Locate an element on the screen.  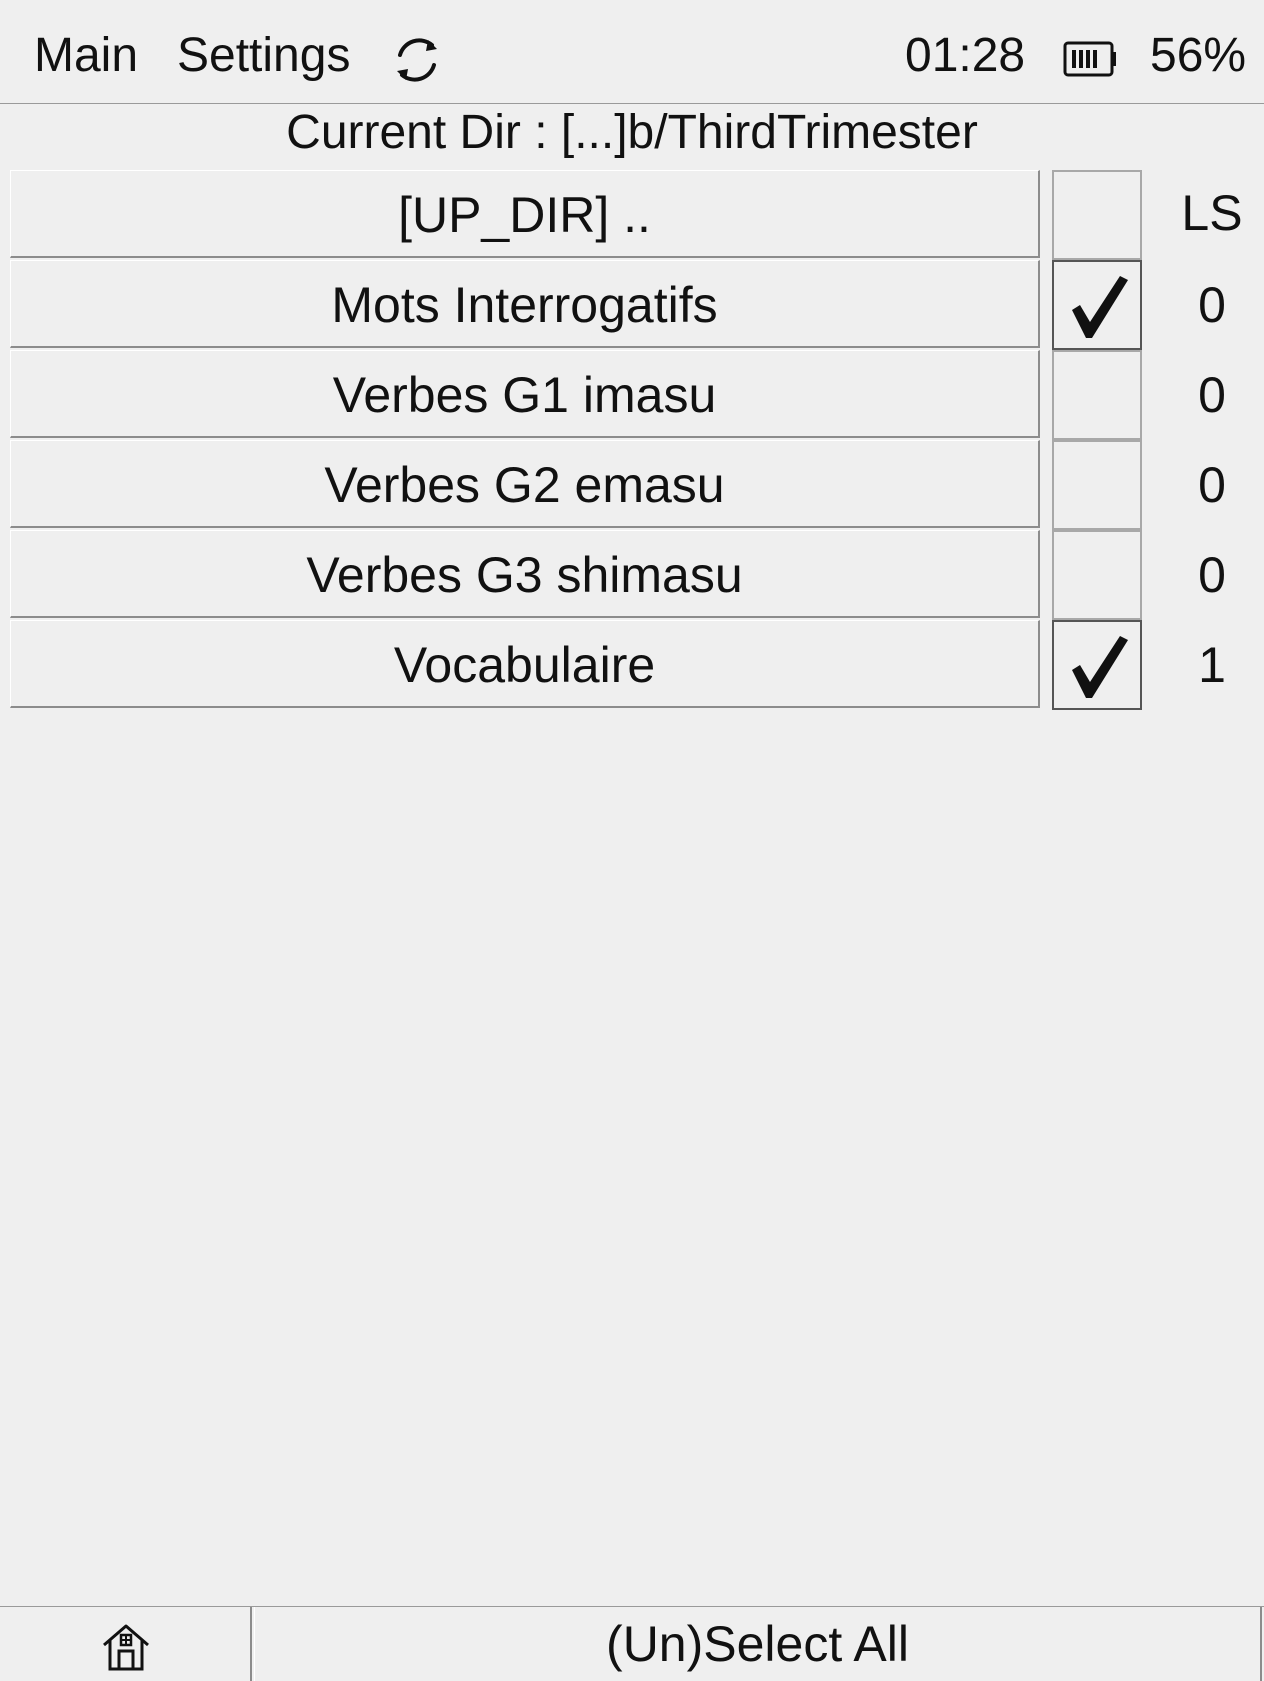
folder-button: Vocabulaire is located at coordinates (525, 664).